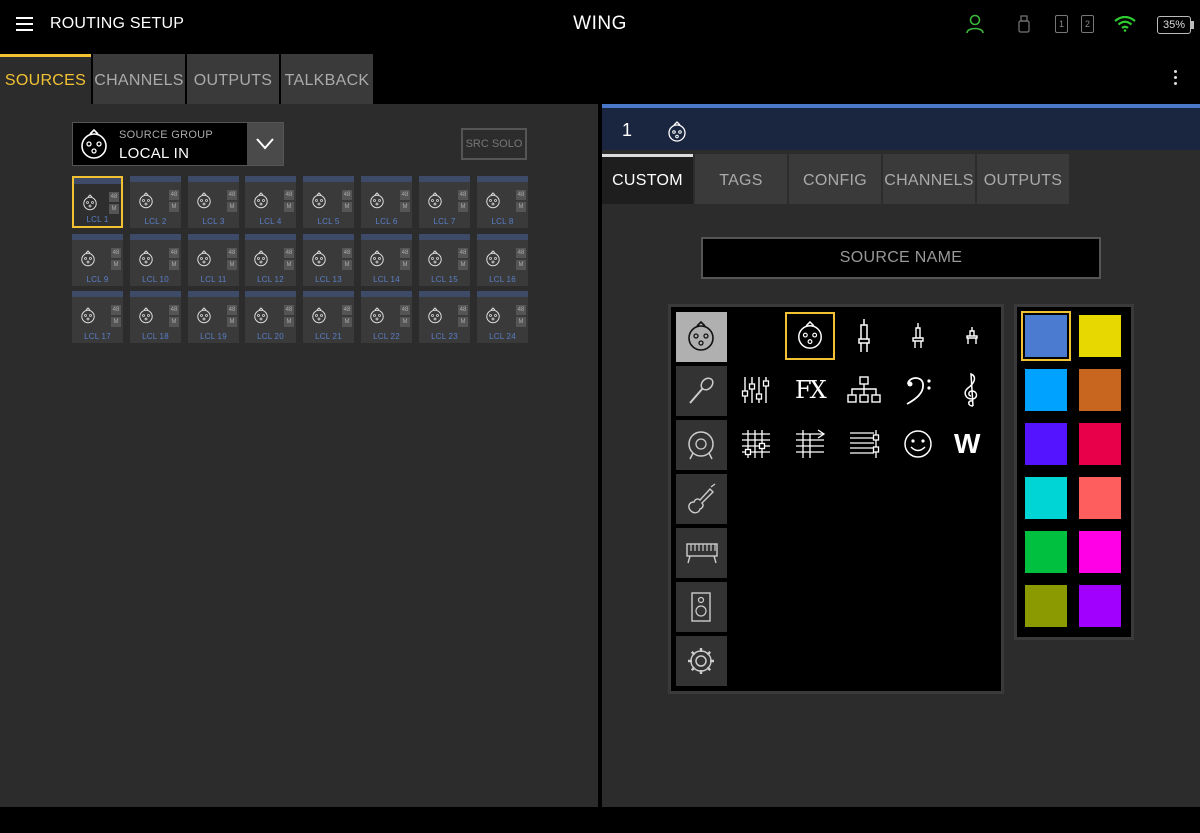  I want to click on source-group-selector: SOURCE GROUP LOCAL IN, so click(178, 144).